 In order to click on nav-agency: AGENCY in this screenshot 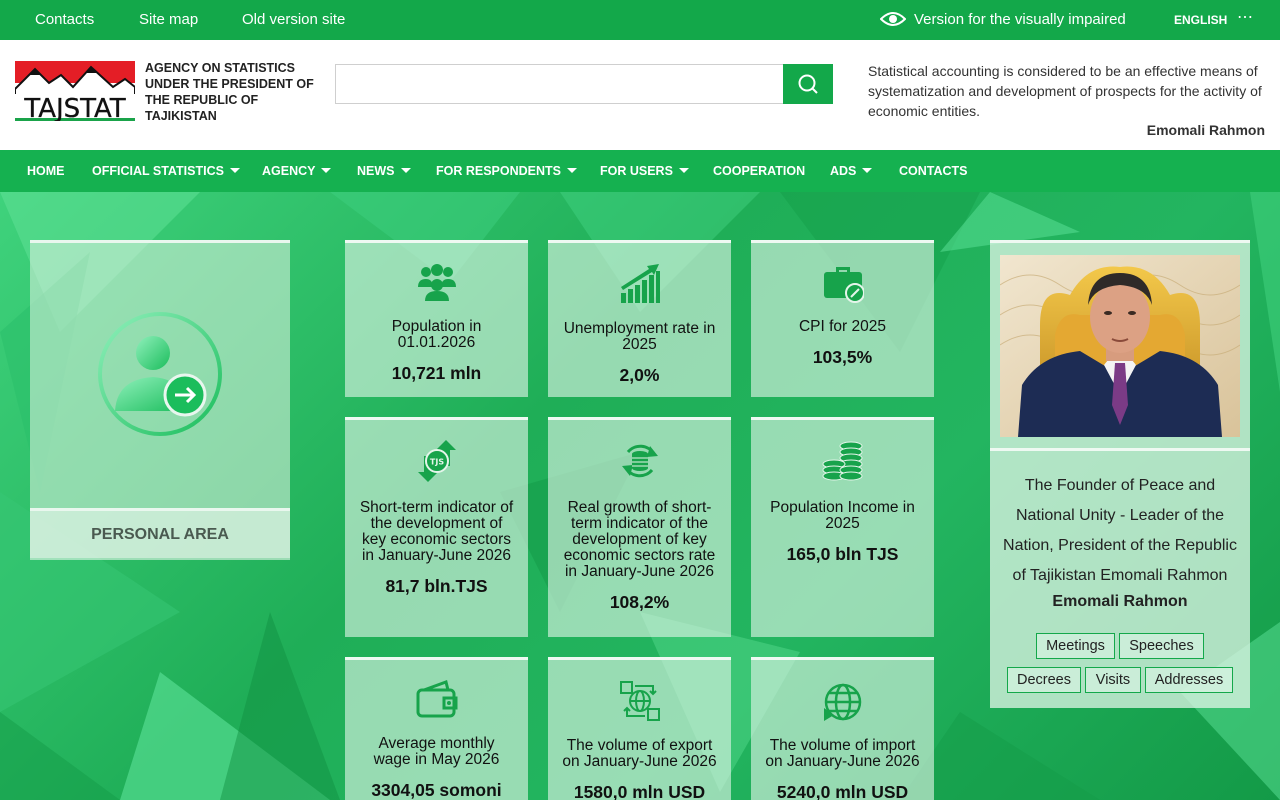, I will do `click(297, 171)`.